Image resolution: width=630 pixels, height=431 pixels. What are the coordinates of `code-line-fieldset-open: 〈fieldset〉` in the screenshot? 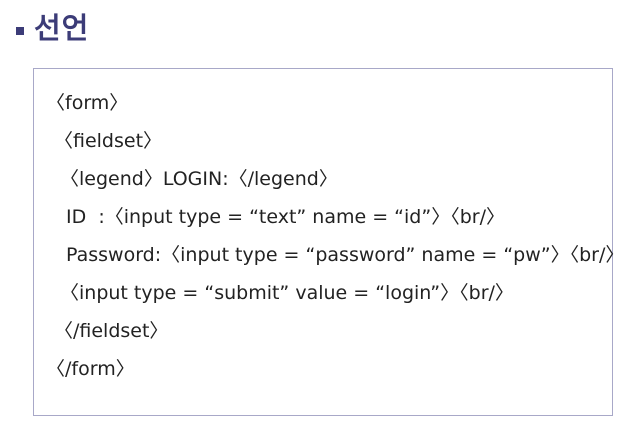 It's located at (108, 141).